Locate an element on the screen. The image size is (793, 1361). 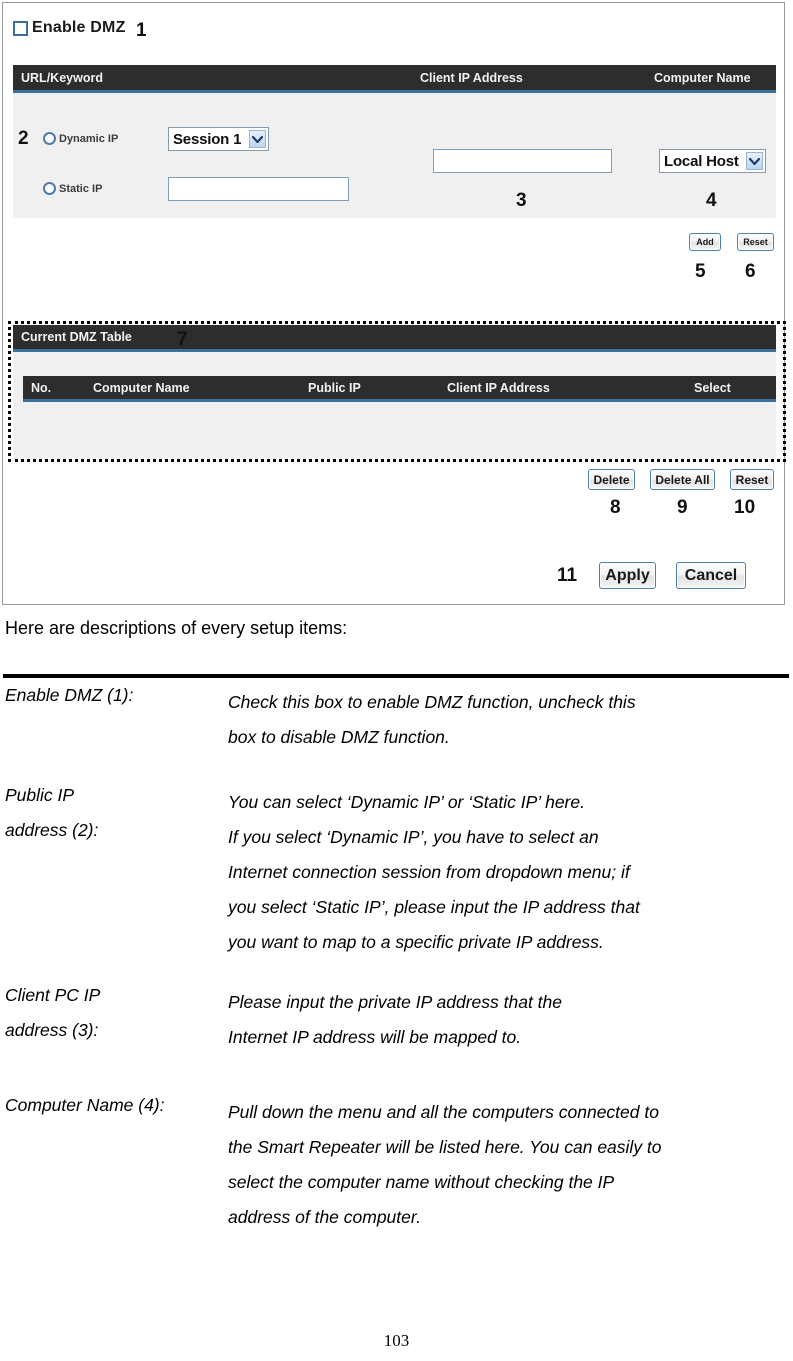
term-public-ip-line2: address (2): is located at coordinates (52, 830).